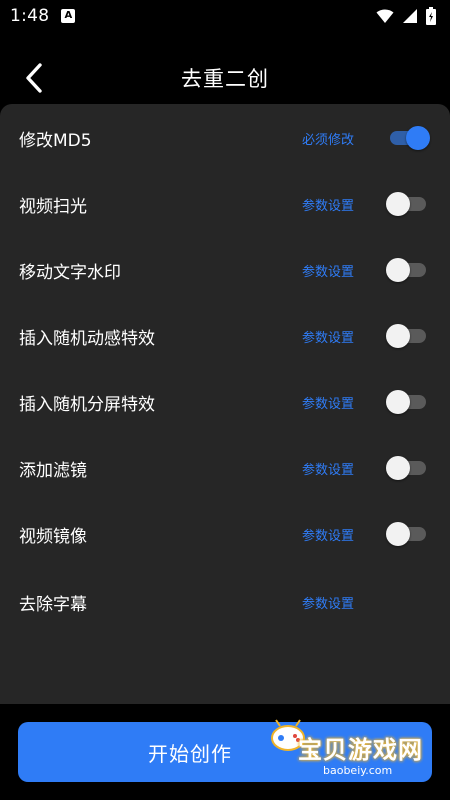  Describe the element at coordinates (225, 534) in the screenshot. I see `setting-row-mirror: 视频镜像 参数设置` at that location.